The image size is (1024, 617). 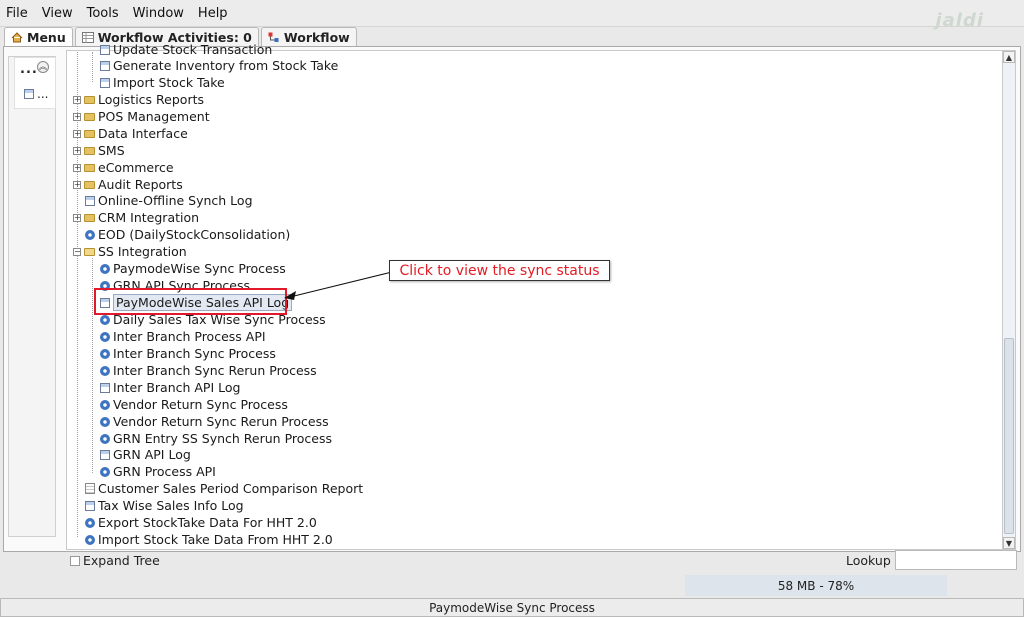 What do you see at coordinates (75, 561) in the screenshot?
I see `expand-tree-checkbox` at bounding box center [75, 561].